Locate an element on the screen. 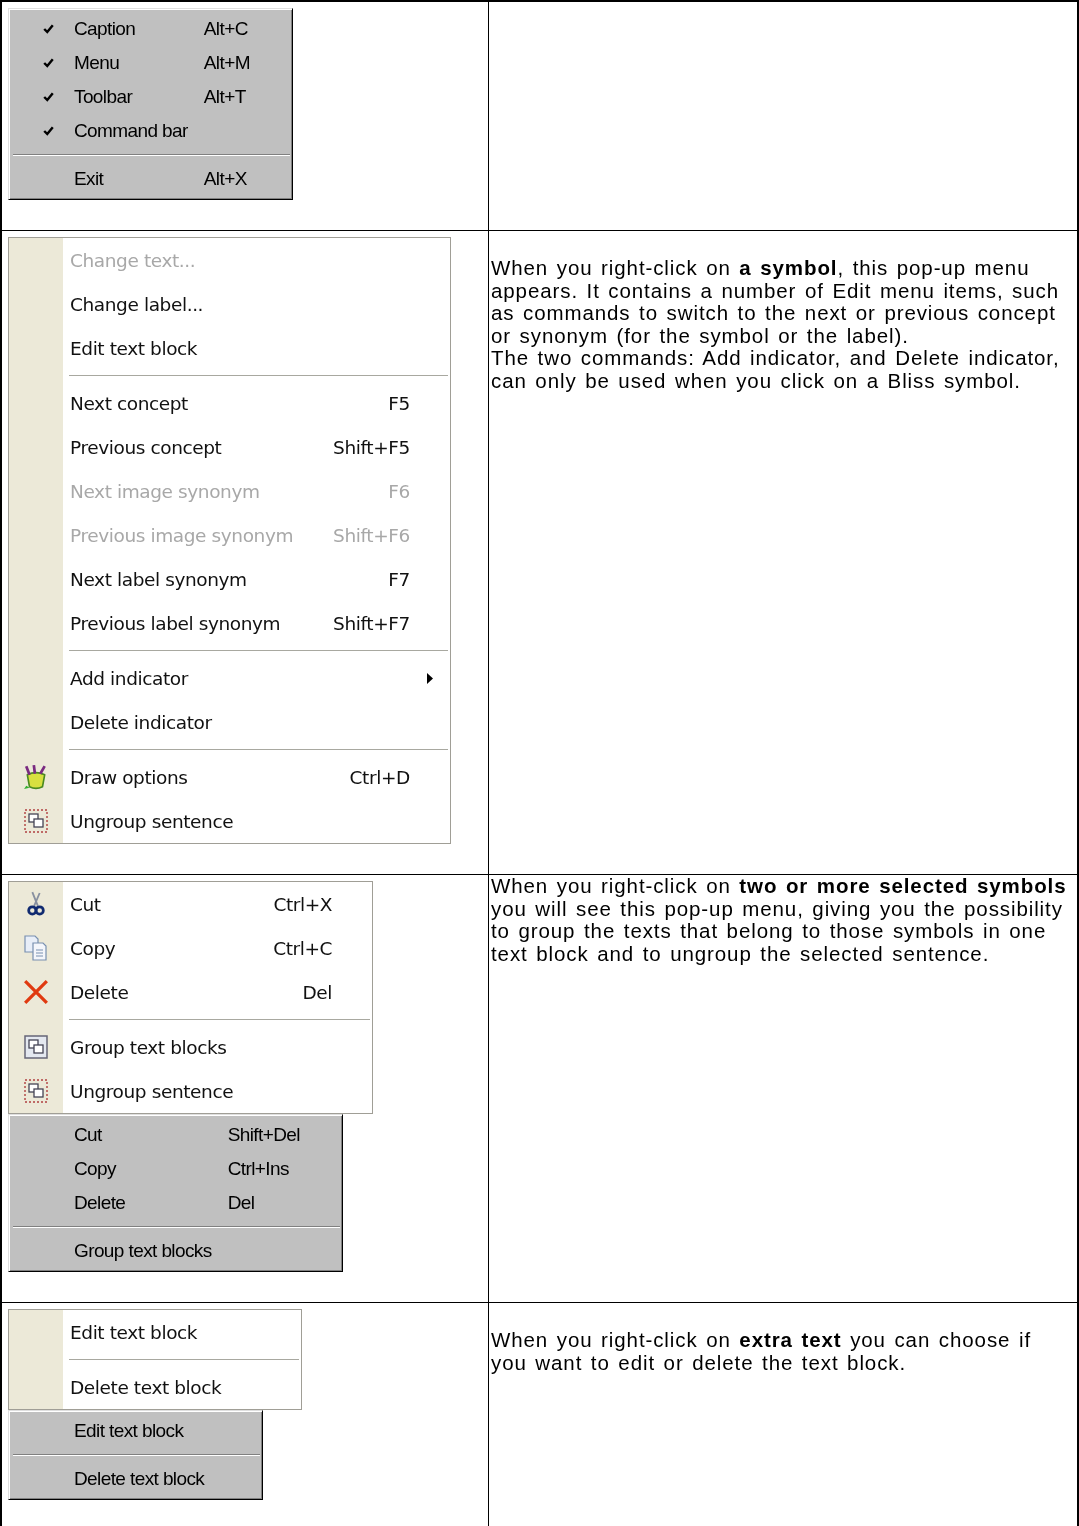 This screenshot has width=1079, height=1526. menu-item: Toolbar Alt+T is located at coordinates (130, 97).